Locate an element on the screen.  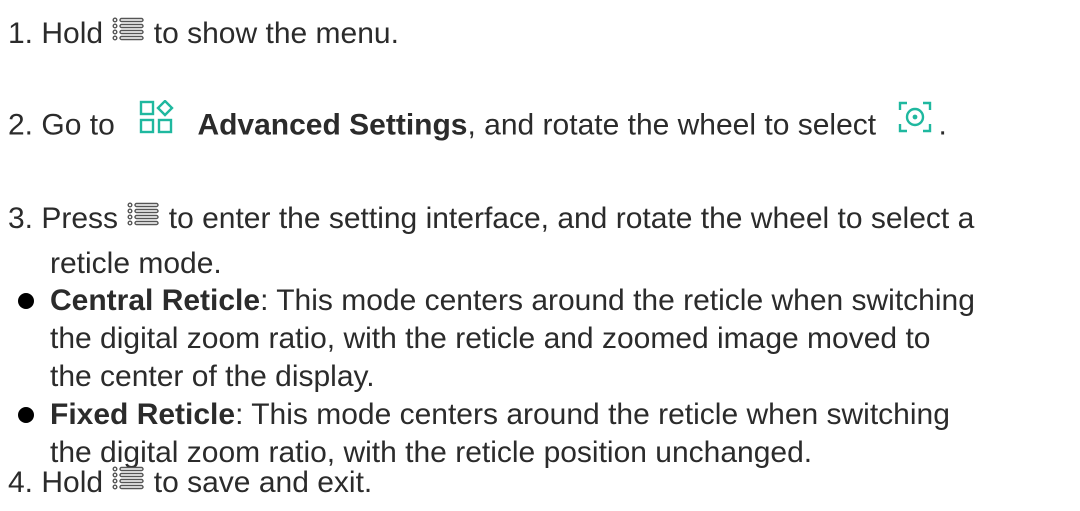
bullet-text: the center of the display. is located at coordinates (212, 376).